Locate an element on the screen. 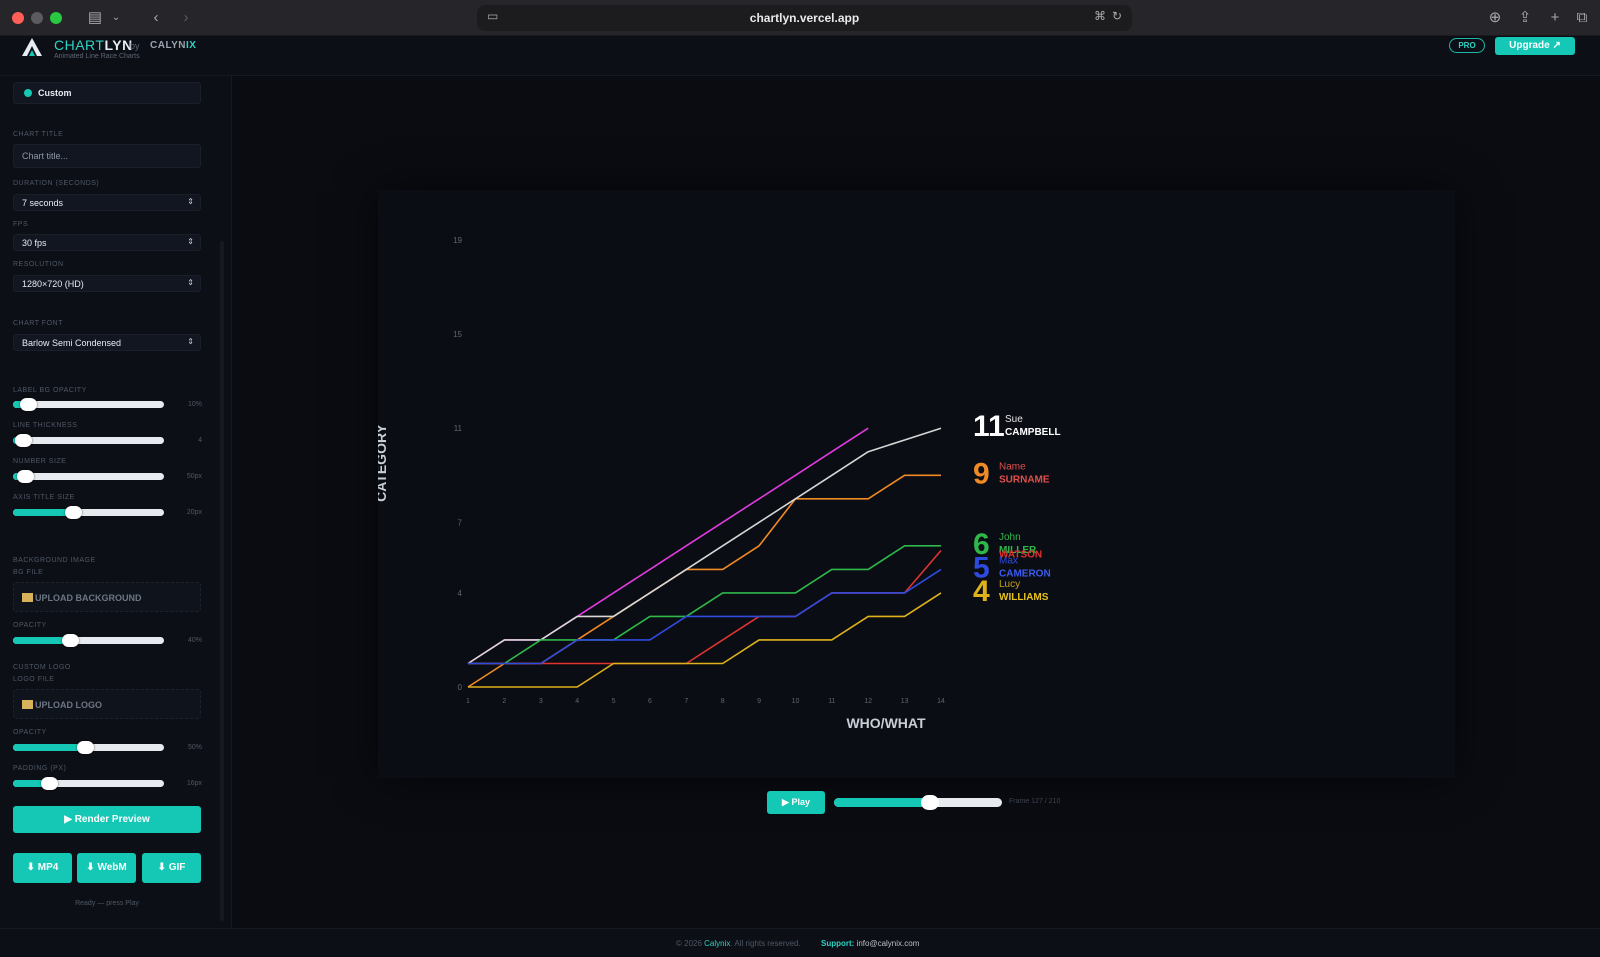  padding-value: 16px is located at coordinates (194, 783).